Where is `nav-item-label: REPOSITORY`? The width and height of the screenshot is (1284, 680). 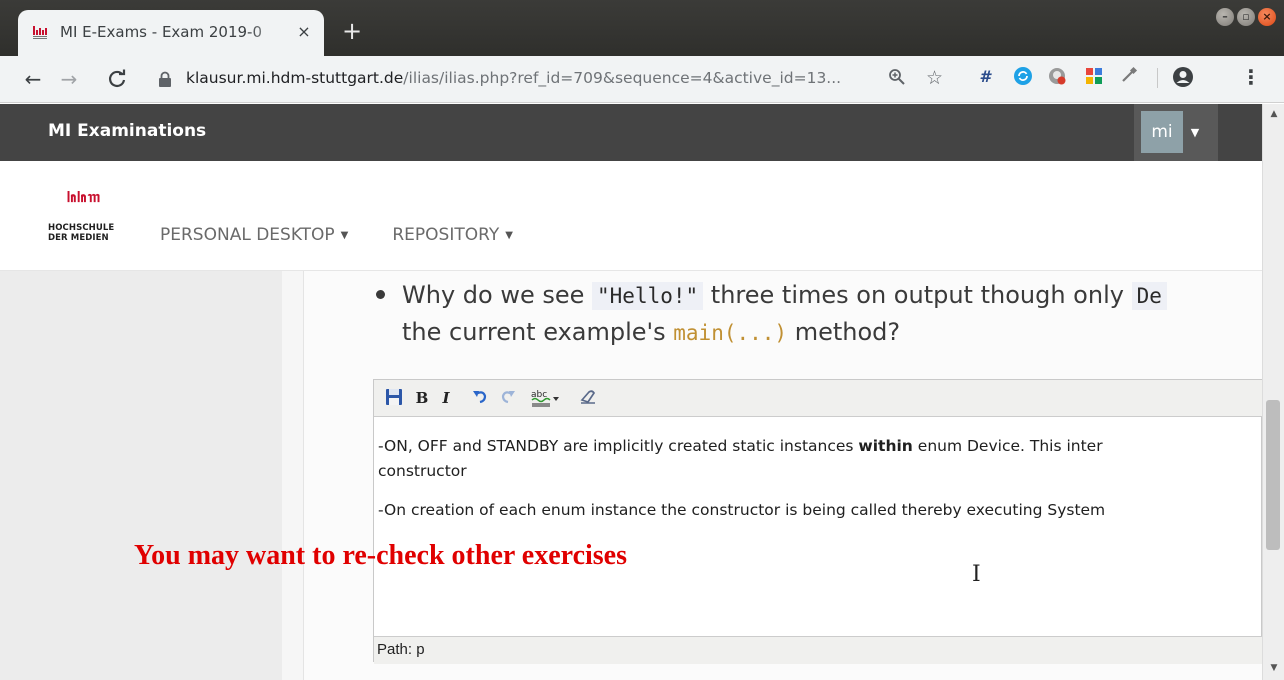
nav-item-label: REPOSITORY is located at coordinates (446, 235).